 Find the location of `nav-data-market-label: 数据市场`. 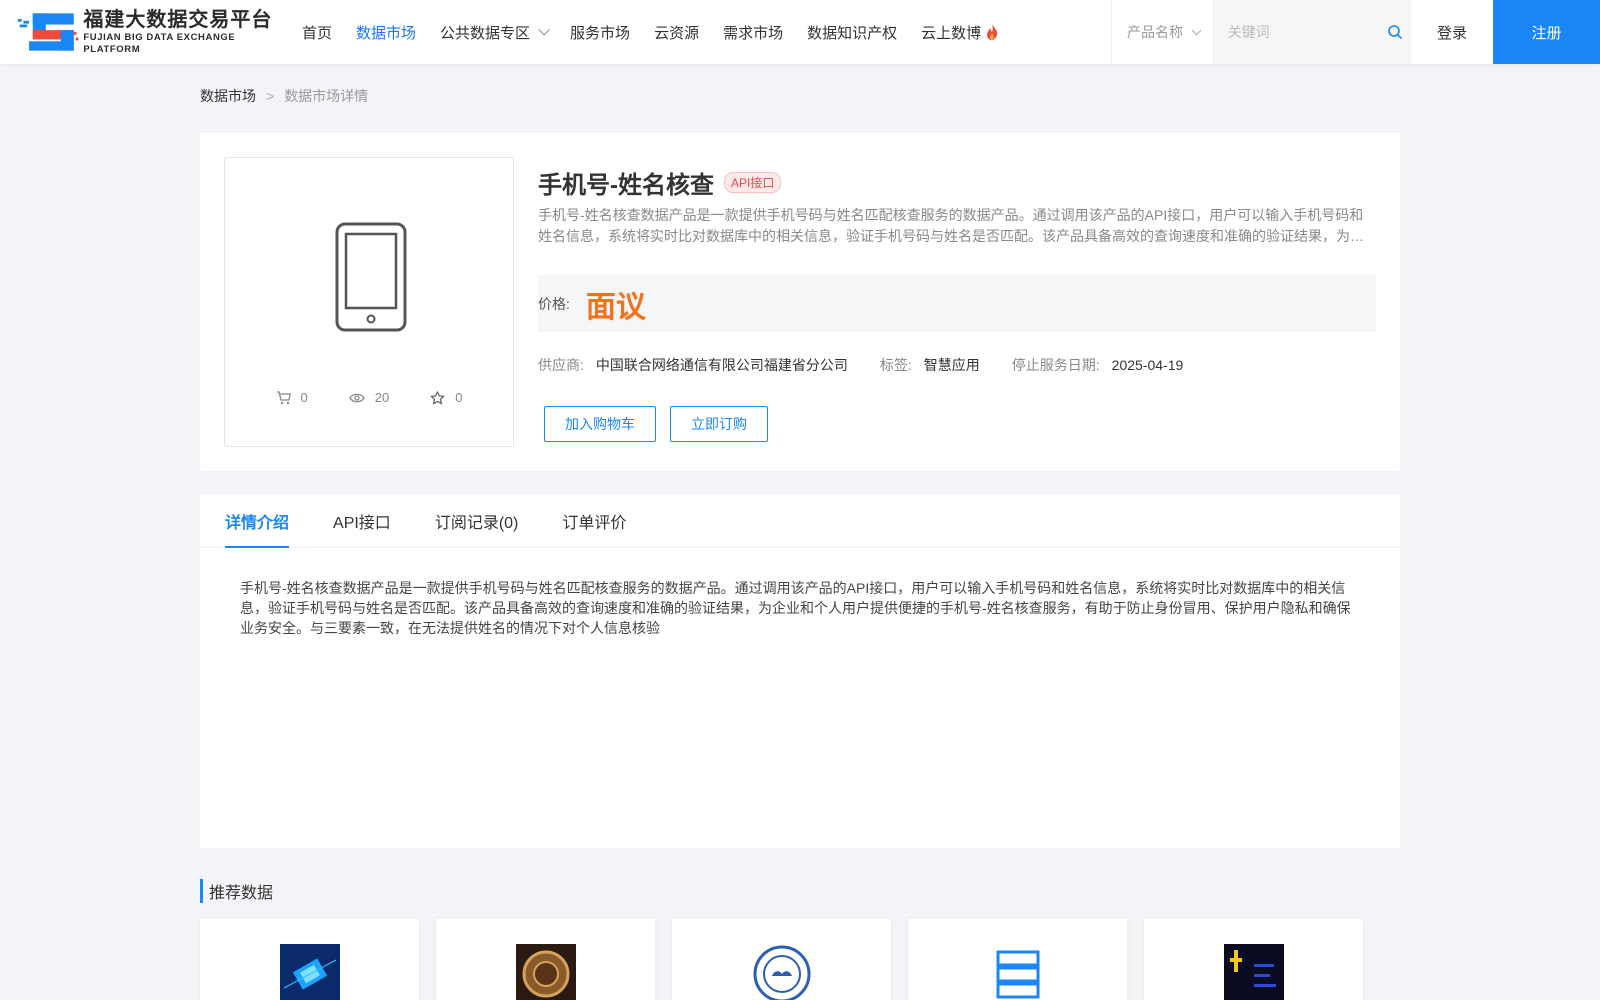

nav-data-market-label: 数据市场 is located at coordinates (386, 33).